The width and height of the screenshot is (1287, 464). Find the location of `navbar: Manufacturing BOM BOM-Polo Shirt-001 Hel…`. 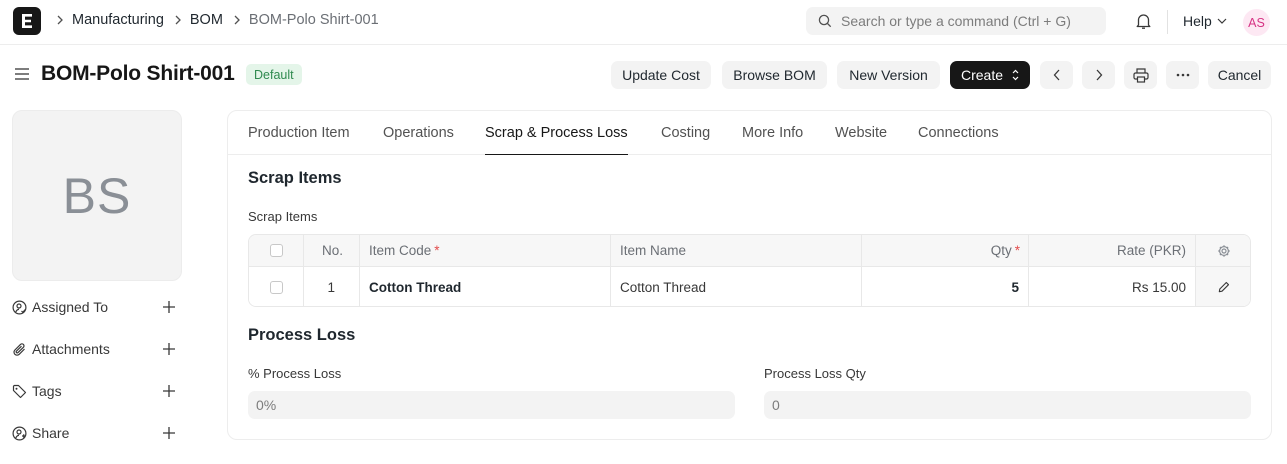

navbar: Manufacturing BOM BOM-Polo Shirt-001 Hel… is located at coordinates (643, 22).